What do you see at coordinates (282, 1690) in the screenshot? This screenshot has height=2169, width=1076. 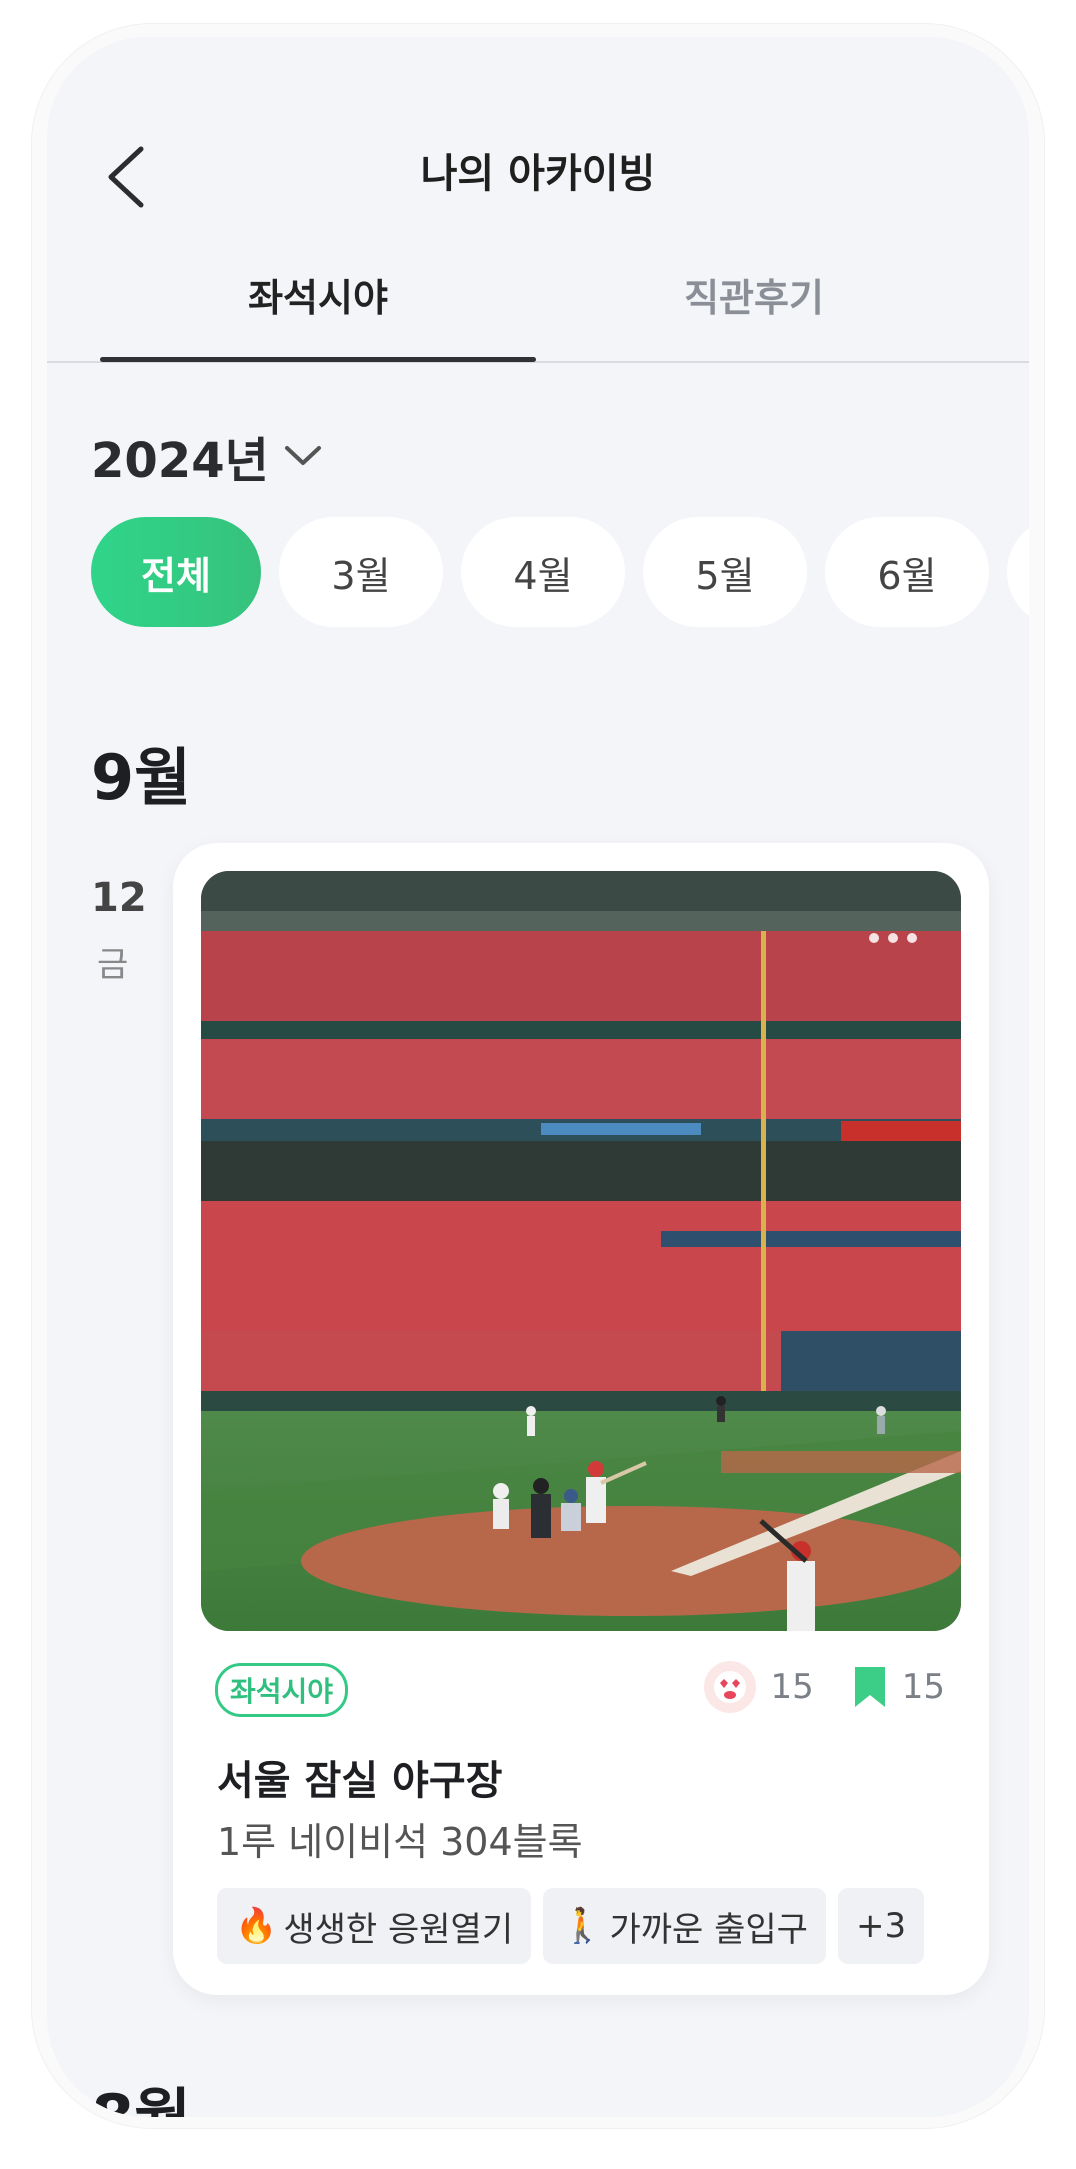 I see `category-badge: 좌석시야` at bounding box center [282, 1690].